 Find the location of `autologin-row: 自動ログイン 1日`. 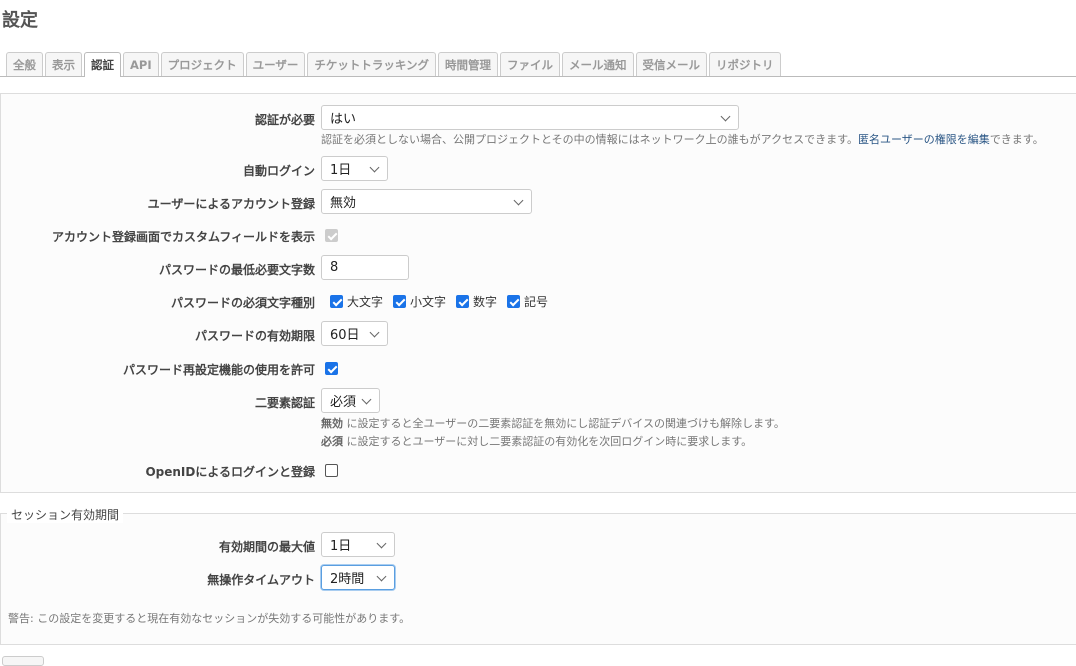

autologin-row: 自動ログイン 1日 is located at coordinates (538, 169).